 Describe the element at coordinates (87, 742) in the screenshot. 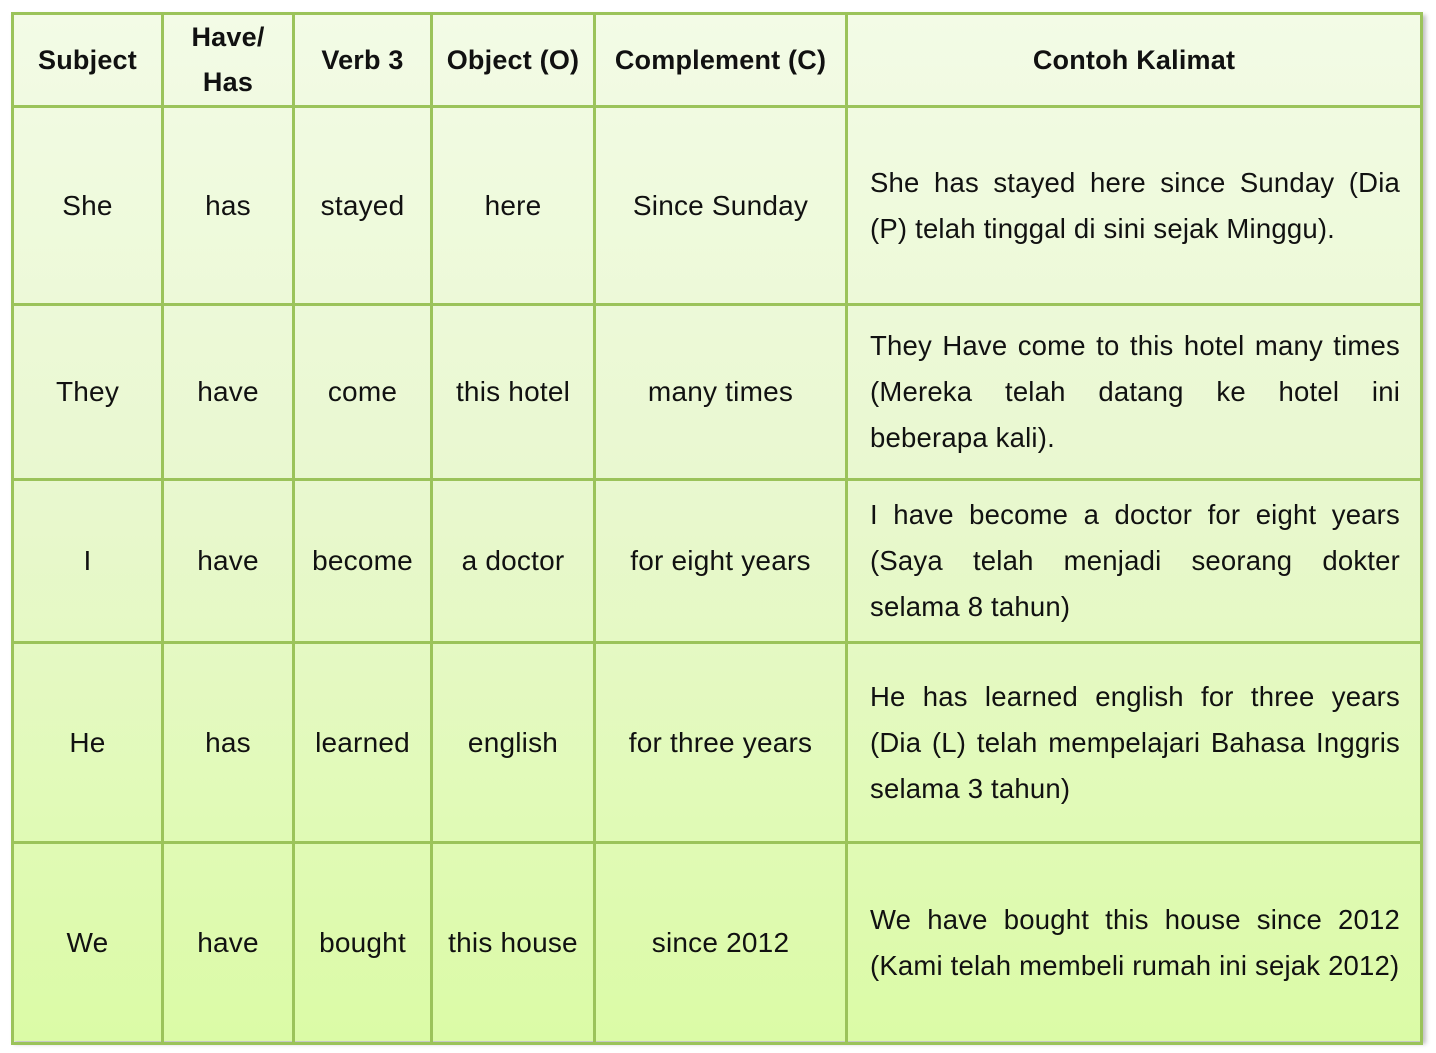

I see `cell-subject: He` at that location.